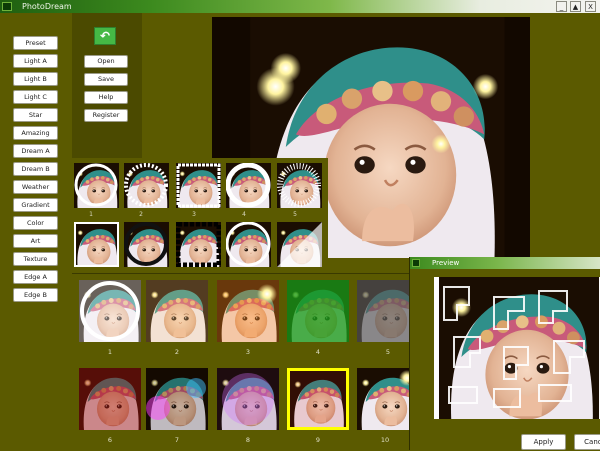 Image resolution: width=600 pixels, height=451 pixels. What do you see at coordinates (543, 442) in the screenshot?
I see `apply-button: Apply` at bounding box center [543, 442].